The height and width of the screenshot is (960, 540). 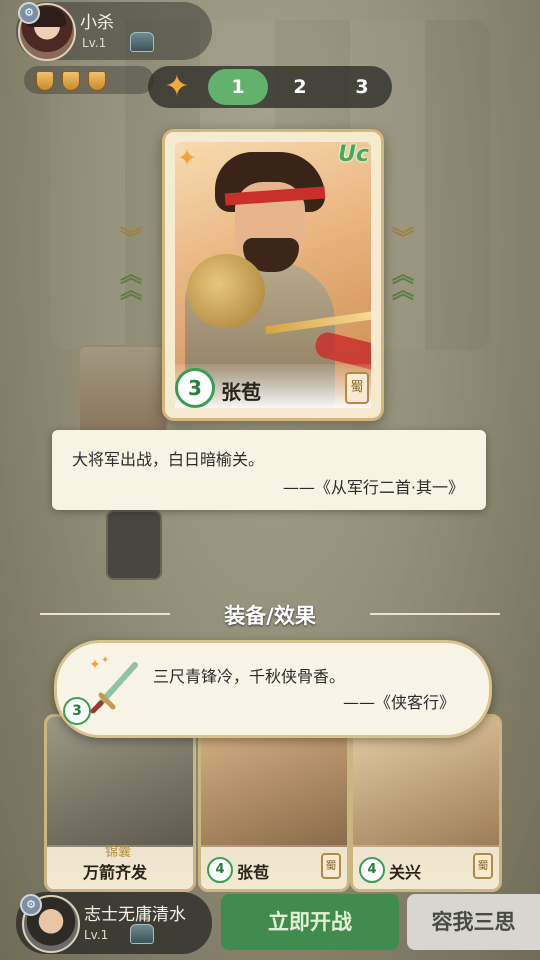 What do you see at coordinates (300, 87) in the screenshot?
I see `tab-2: 2` at bounding box center [300, 87].